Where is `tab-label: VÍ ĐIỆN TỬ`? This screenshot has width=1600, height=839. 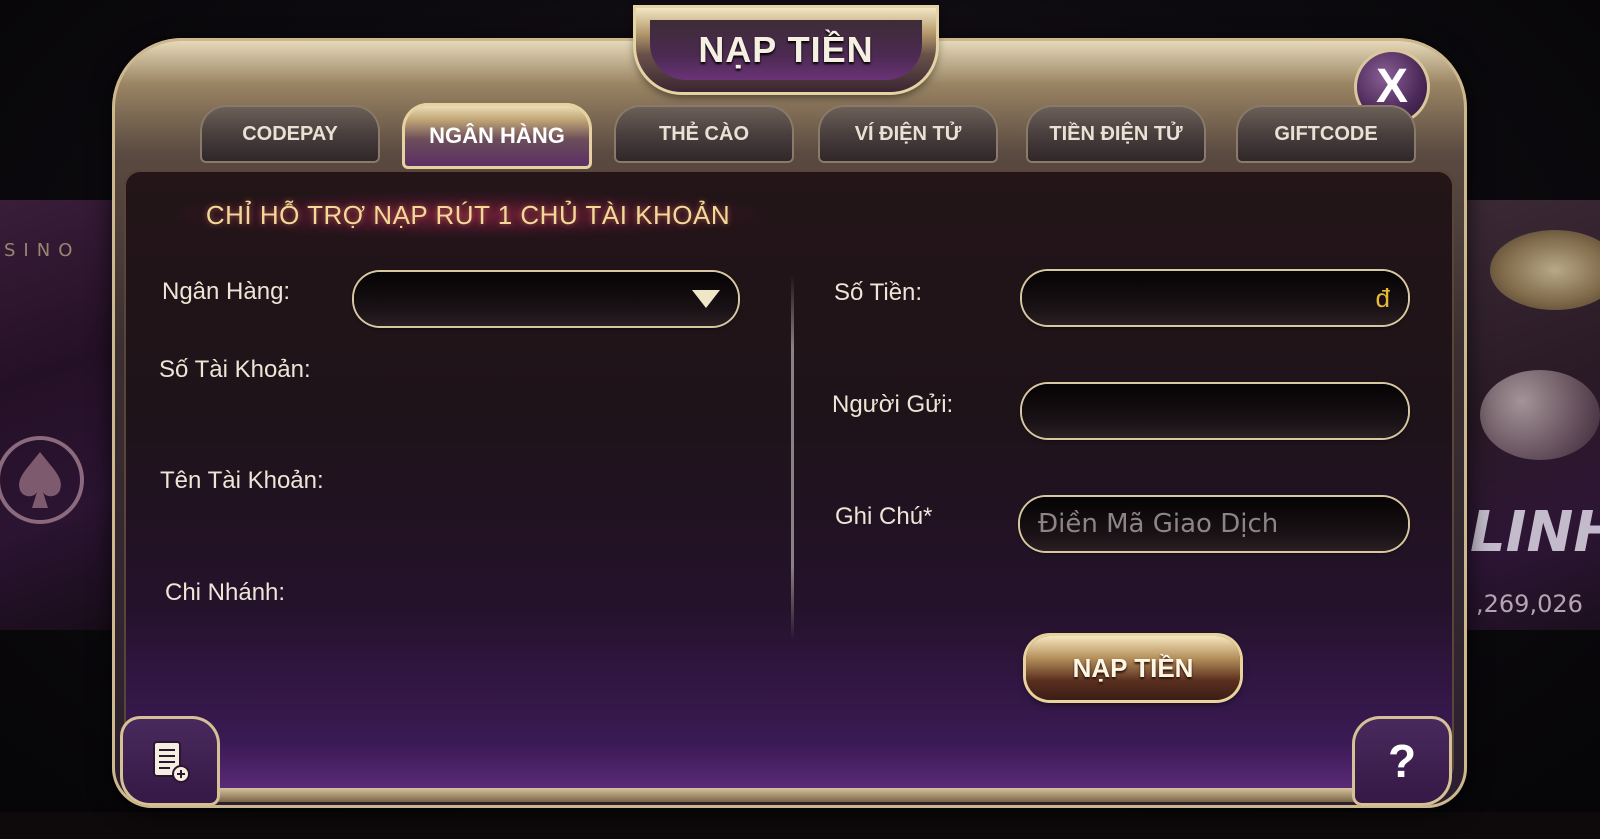
tab-label: VÍ ĐIỆN TỬ is located at coordinates (908, 133).